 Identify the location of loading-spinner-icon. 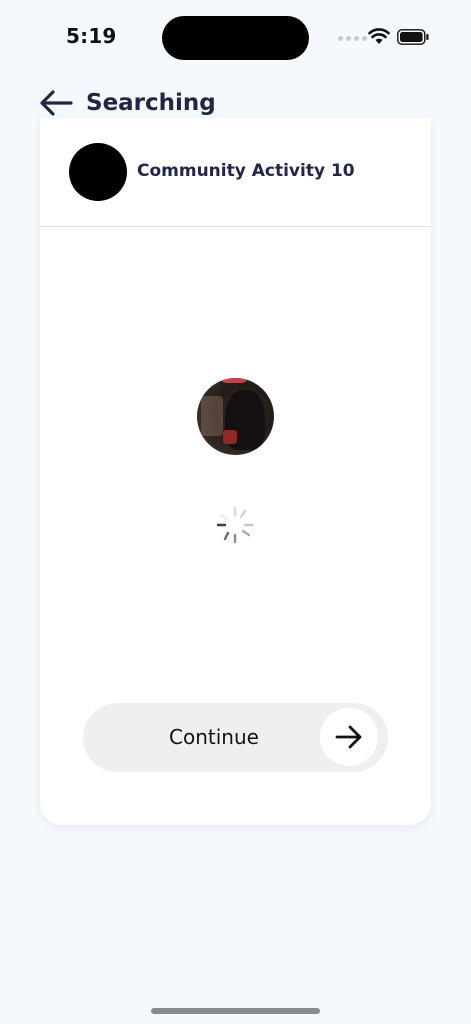
(235, 525).